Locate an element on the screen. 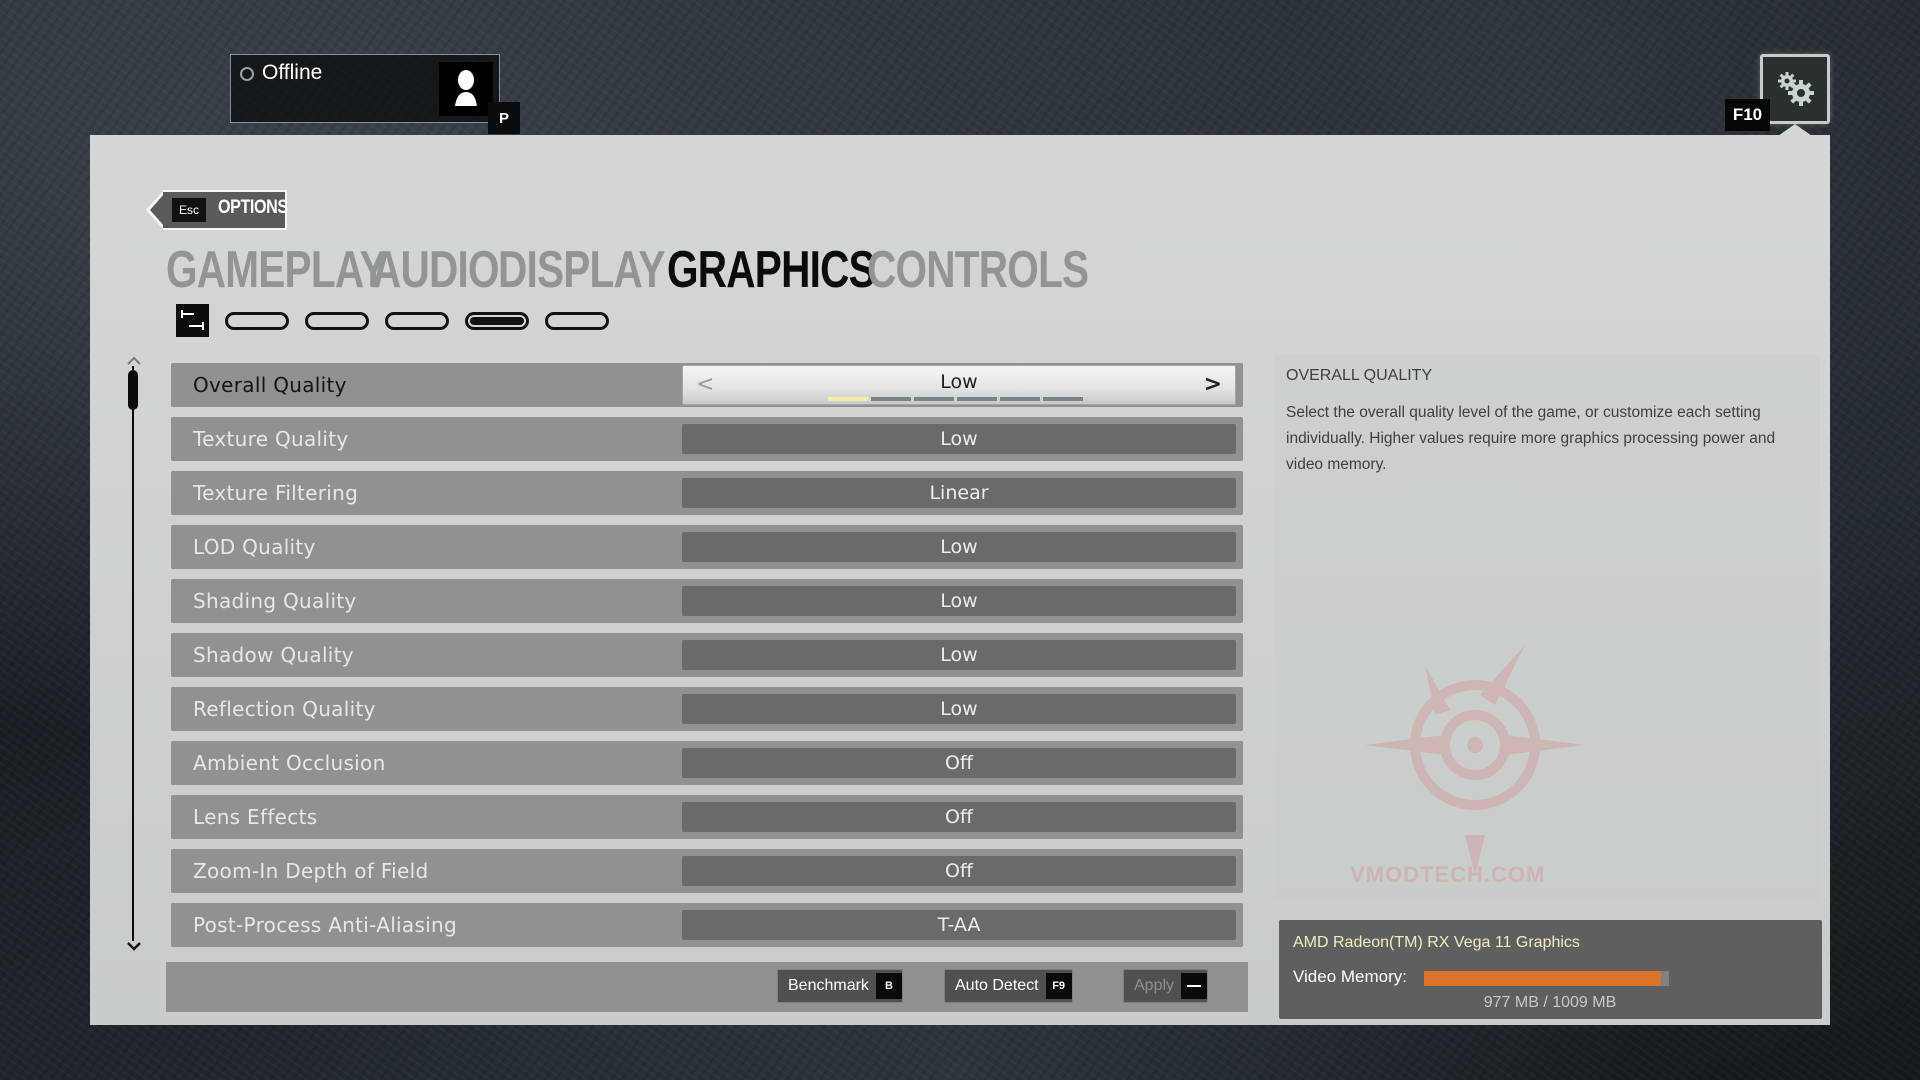 The height and width of the screenshot is (1080, 1920). tab-controls: CONTROLS is located at coordinates (978, 270).